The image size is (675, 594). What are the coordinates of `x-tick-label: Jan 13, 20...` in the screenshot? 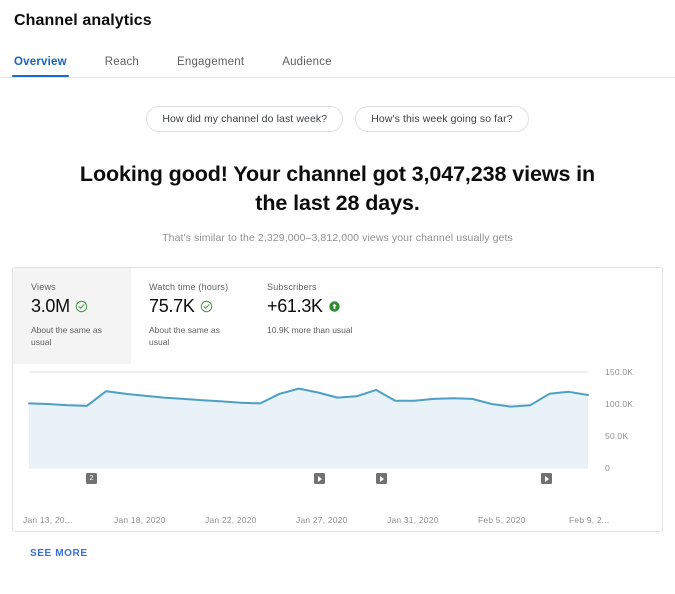 It's located at (48, 520).